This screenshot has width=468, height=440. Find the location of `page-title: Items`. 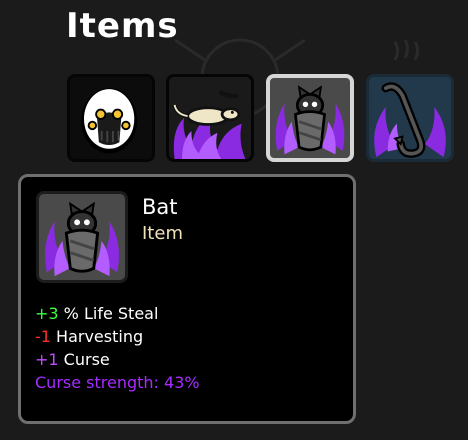

page-title: Items is located at coordinates (122, 26).